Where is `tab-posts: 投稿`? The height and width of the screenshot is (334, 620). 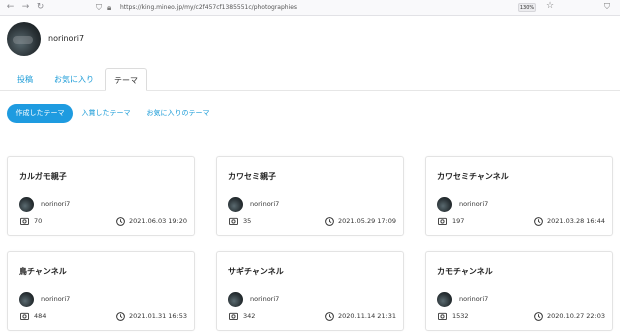
tab-posts: 投稿 is located at coordinates (25, 79).